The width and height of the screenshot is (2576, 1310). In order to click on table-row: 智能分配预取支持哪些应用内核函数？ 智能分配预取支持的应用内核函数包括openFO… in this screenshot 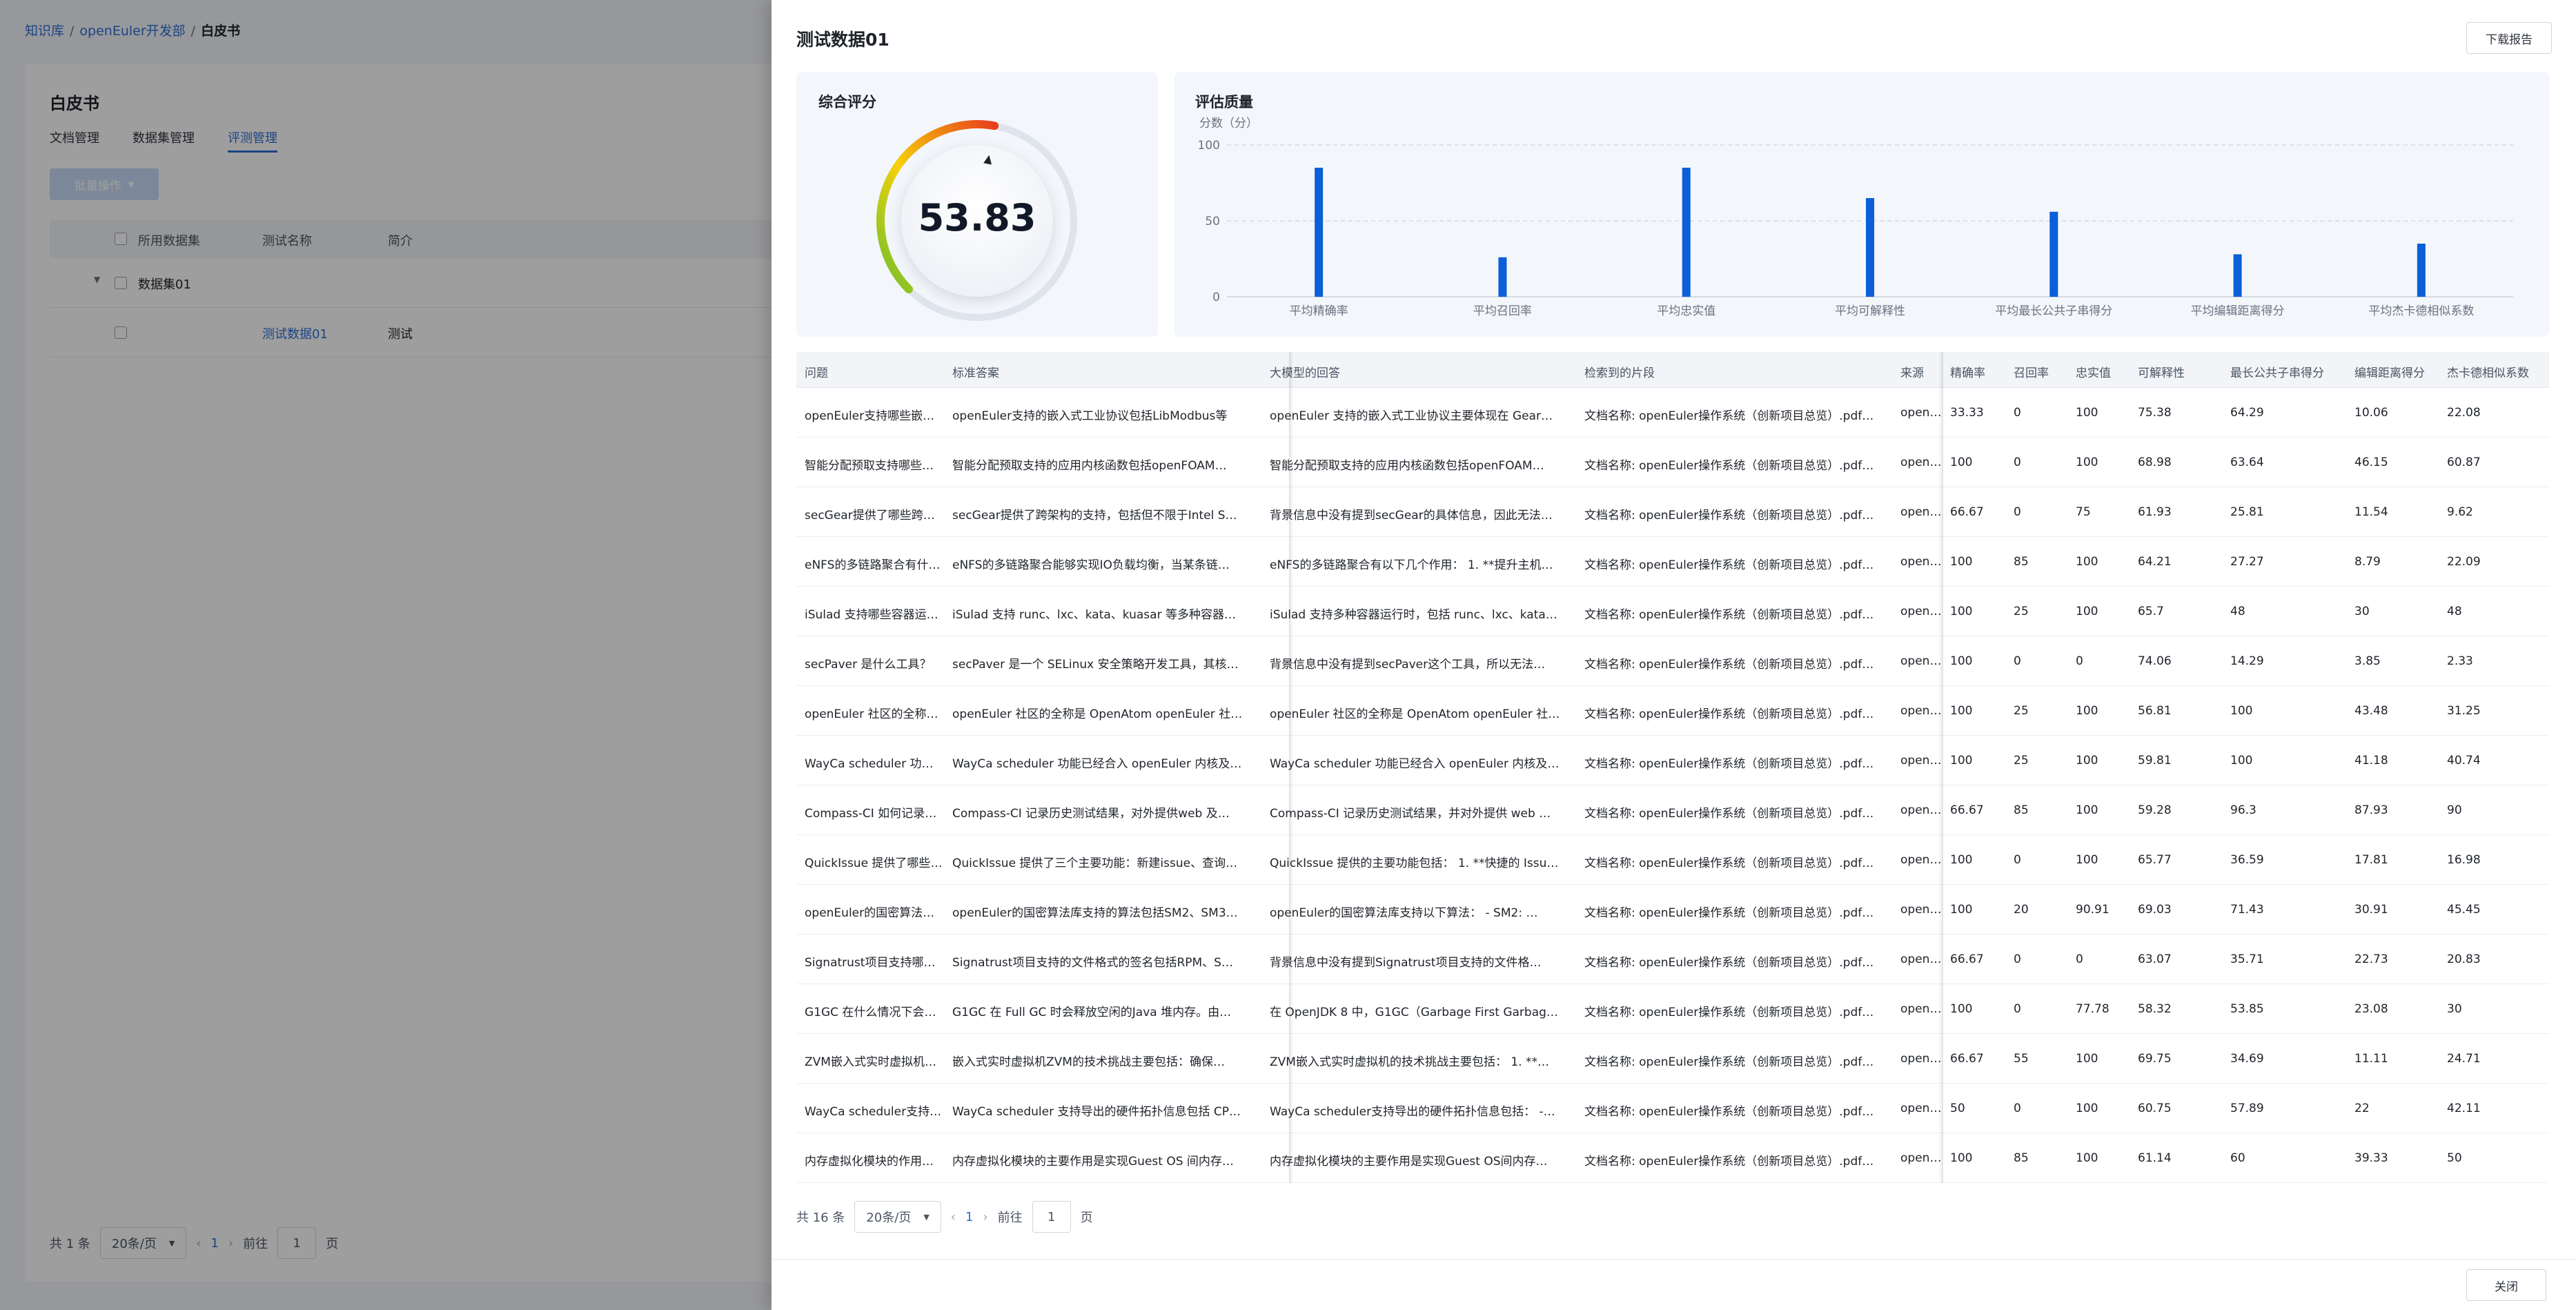, I will do `click(1672, 462)`.